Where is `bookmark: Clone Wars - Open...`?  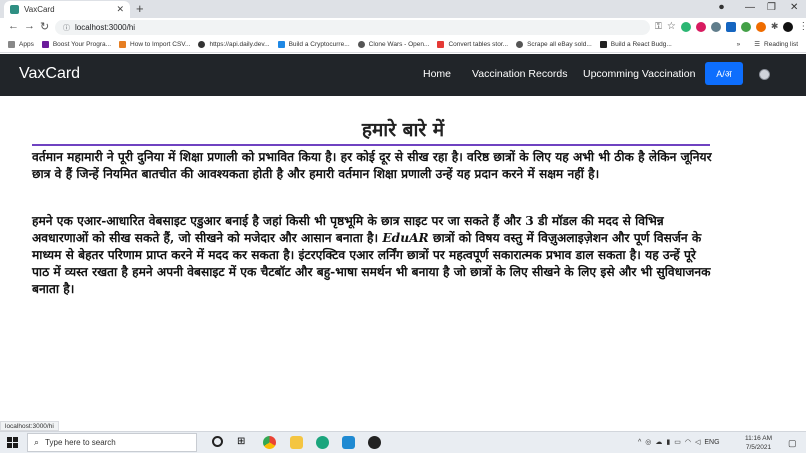
bookmark: Clone Wars - Open... is located at coordinates (393, 44).